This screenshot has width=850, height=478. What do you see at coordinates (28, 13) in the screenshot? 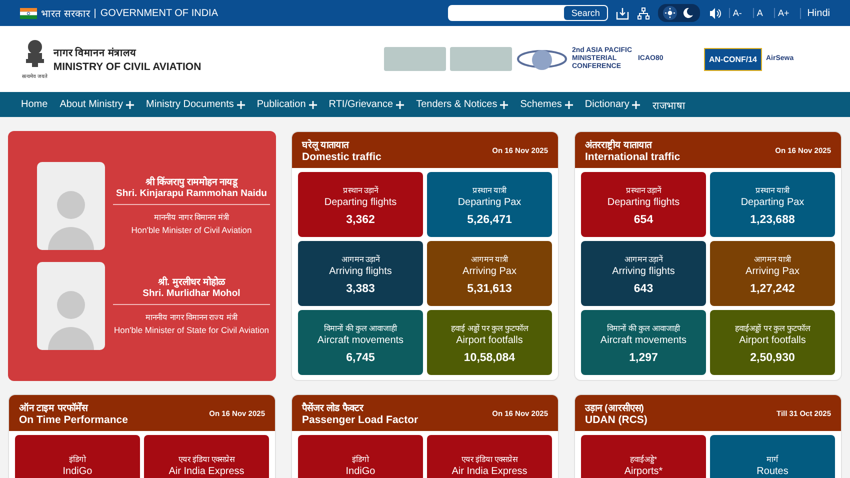
I see `india-flag-icon` at bounding box center [28, 13].